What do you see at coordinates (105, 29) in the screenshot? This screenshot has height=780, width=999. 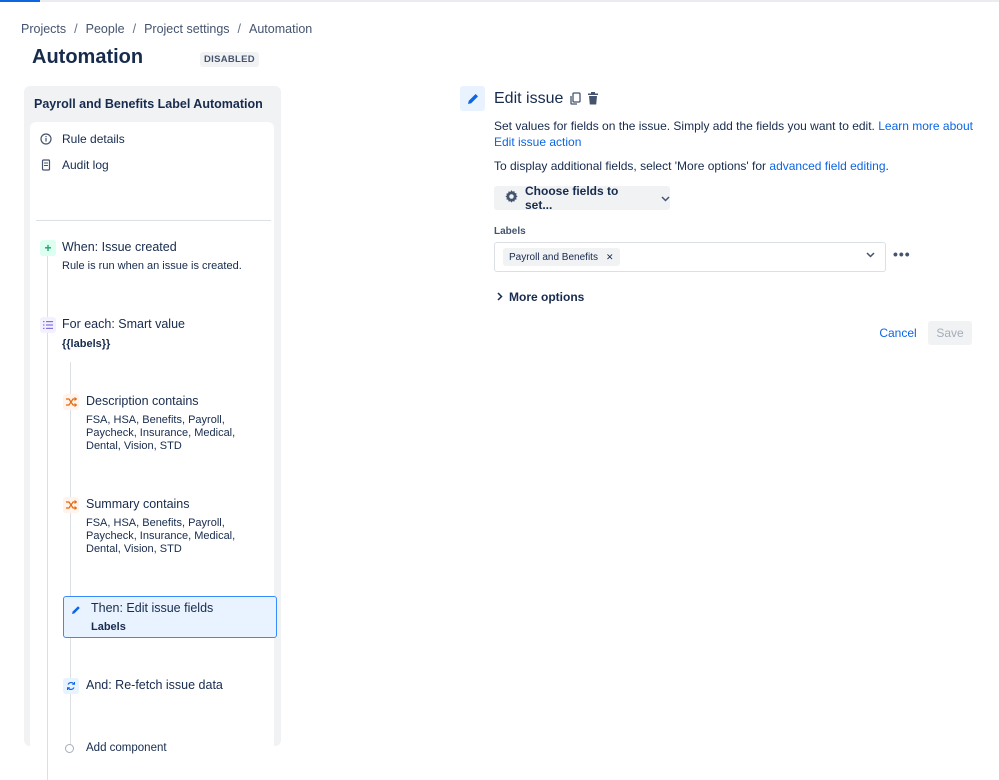 I see `breadcrumb-people: People` at bounding box center [105, 29].